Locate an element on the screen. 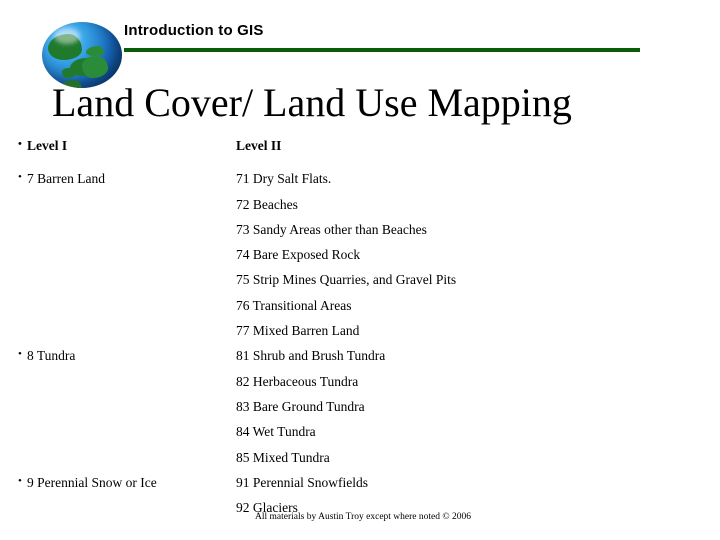 This screenshot has height=540, width=720. level-2-cell: 74 Bare Exposed Rock is located at coordinates (298, 255).